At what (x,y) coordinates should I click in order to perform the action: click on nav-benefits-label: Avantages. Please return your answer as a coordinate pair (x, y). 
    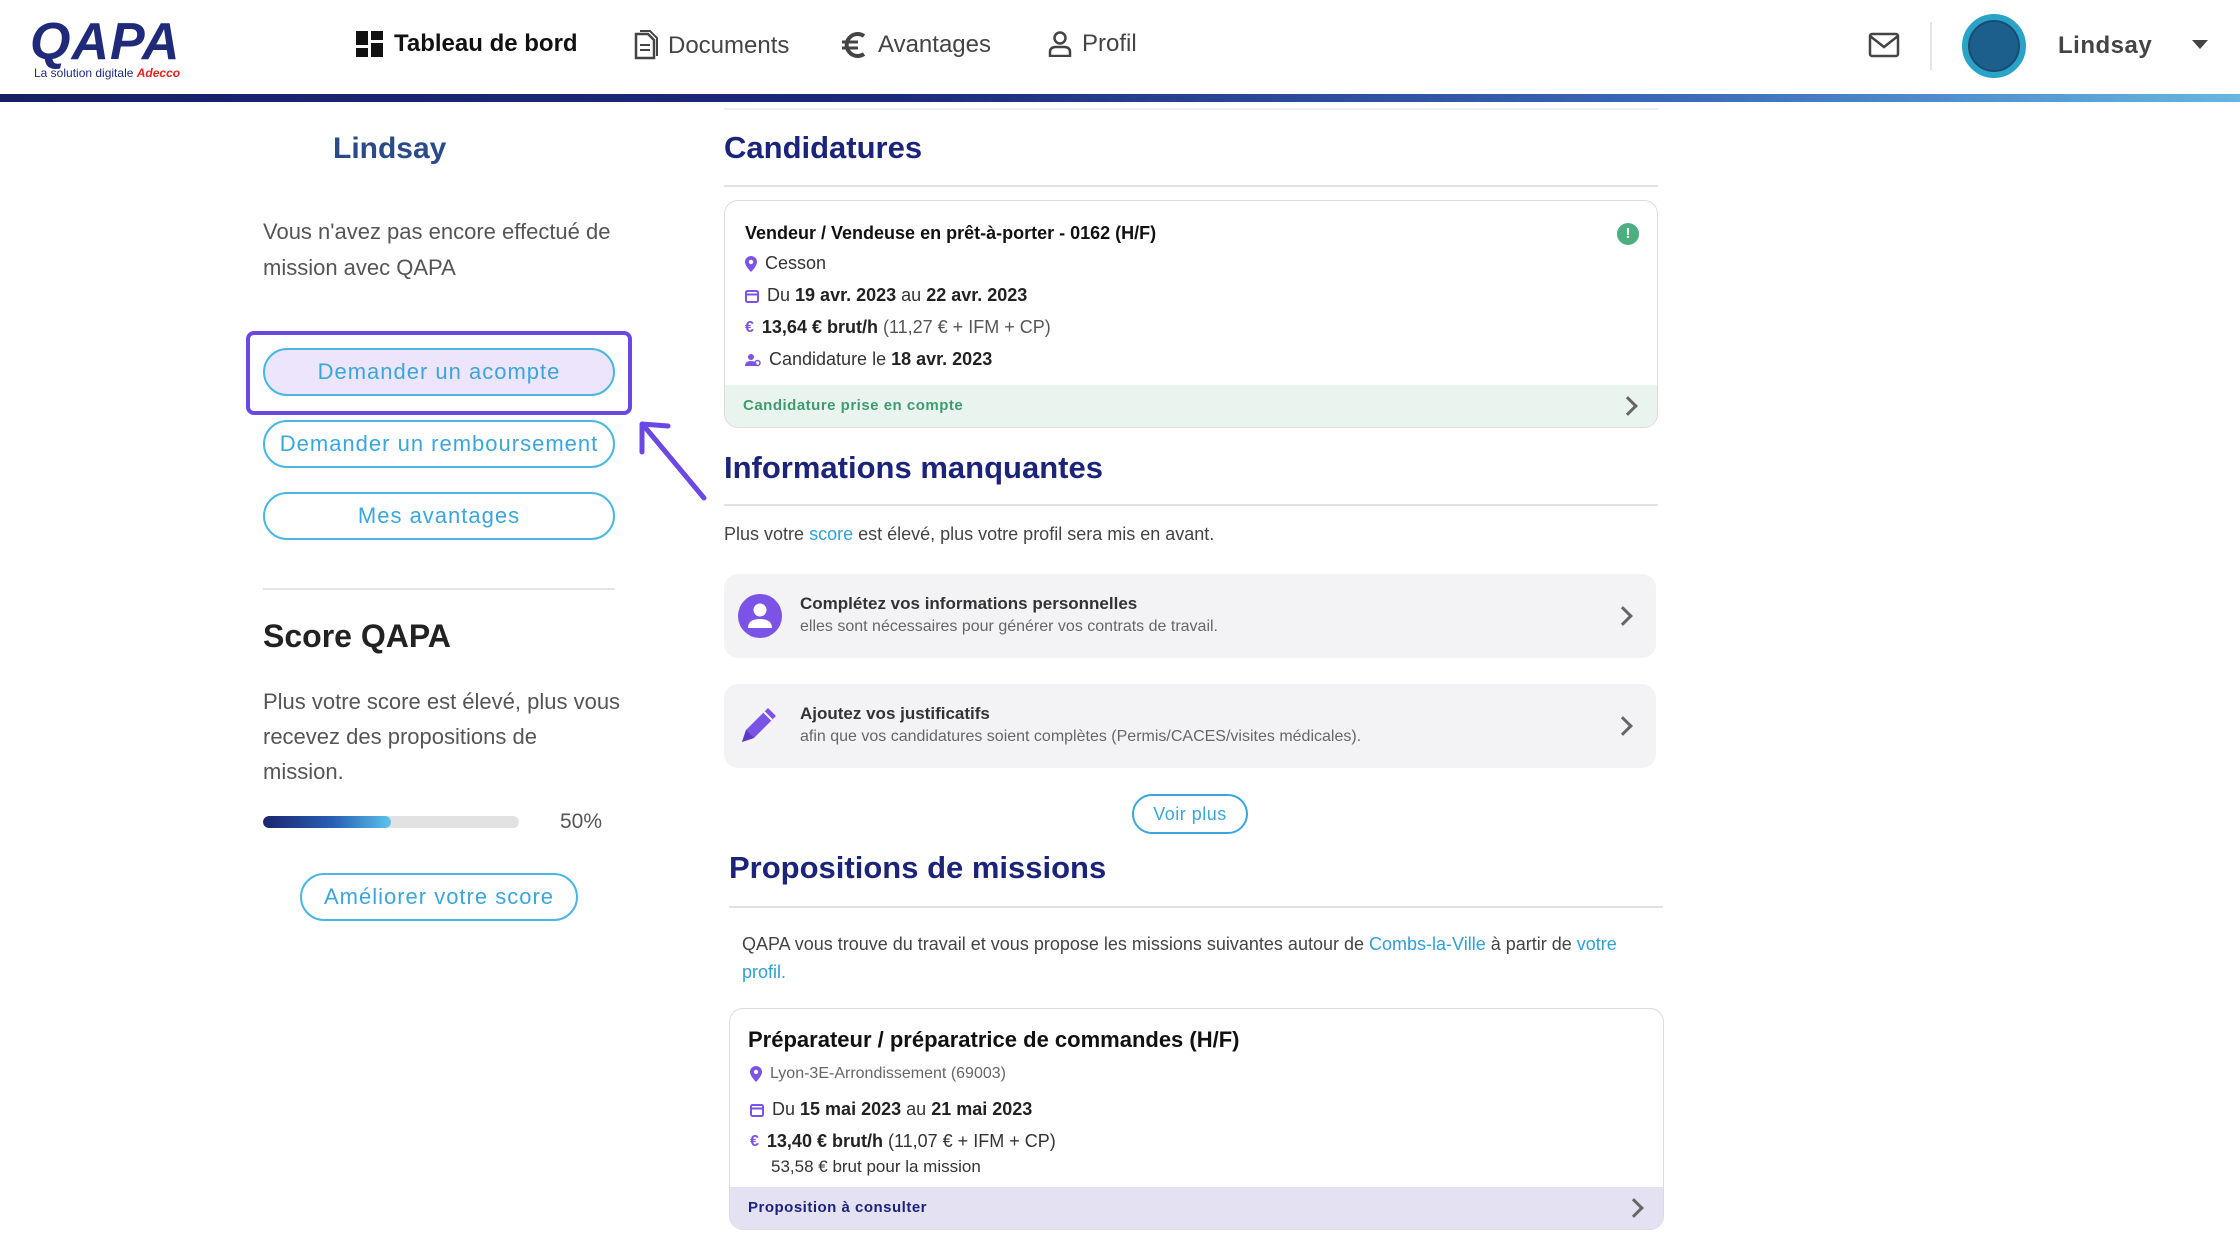
    Looking at the image, I should click on (934, 44).